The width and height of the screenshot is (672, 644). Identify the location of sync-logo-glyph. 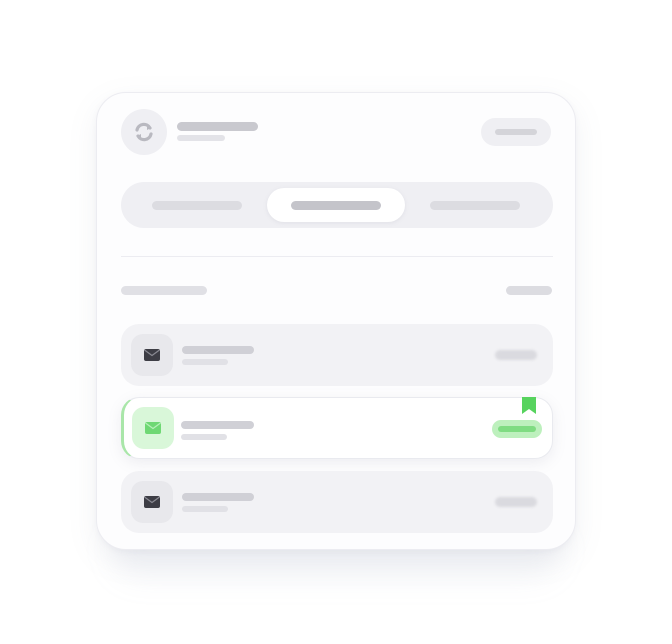
(144, 132).